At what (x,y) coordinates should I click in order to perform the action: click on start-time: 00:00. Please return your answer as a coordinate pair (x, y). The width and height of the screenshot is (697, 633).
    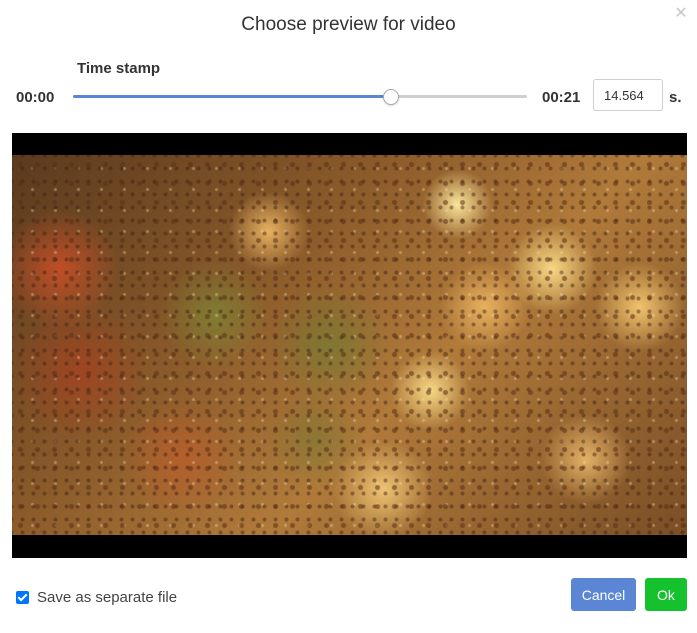
    Looking at the image, I should click on (35, 97).